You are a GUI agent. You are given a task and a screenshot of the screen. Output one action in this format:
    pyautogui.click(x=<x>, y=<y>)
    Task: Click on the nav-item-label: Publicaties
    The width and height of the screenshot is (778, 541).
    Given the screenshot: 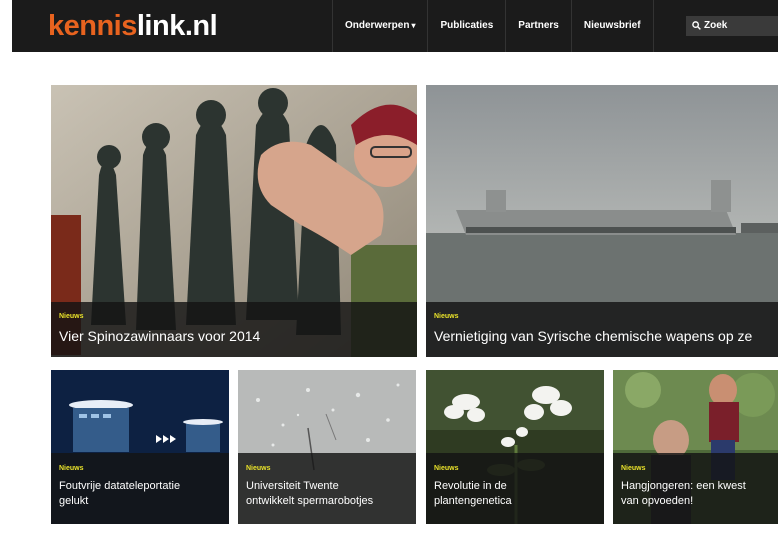 What is the action you would take?
    pyautogui.click(x=467, y=25)
    